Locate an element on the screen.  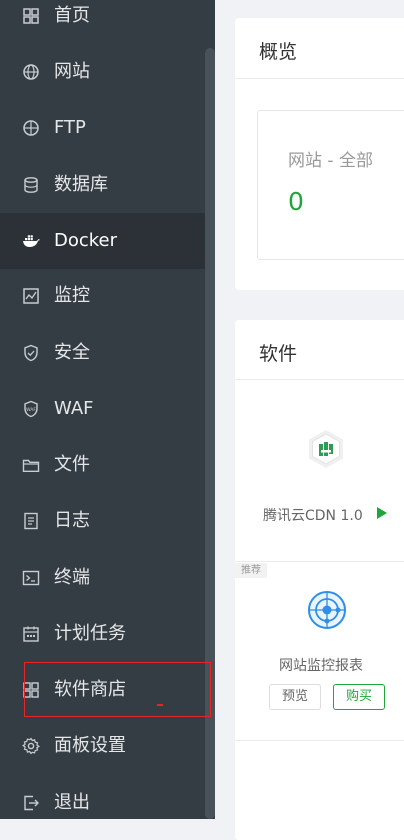
sidebar-item-label: 退出 is located at coordinates (72, 802).